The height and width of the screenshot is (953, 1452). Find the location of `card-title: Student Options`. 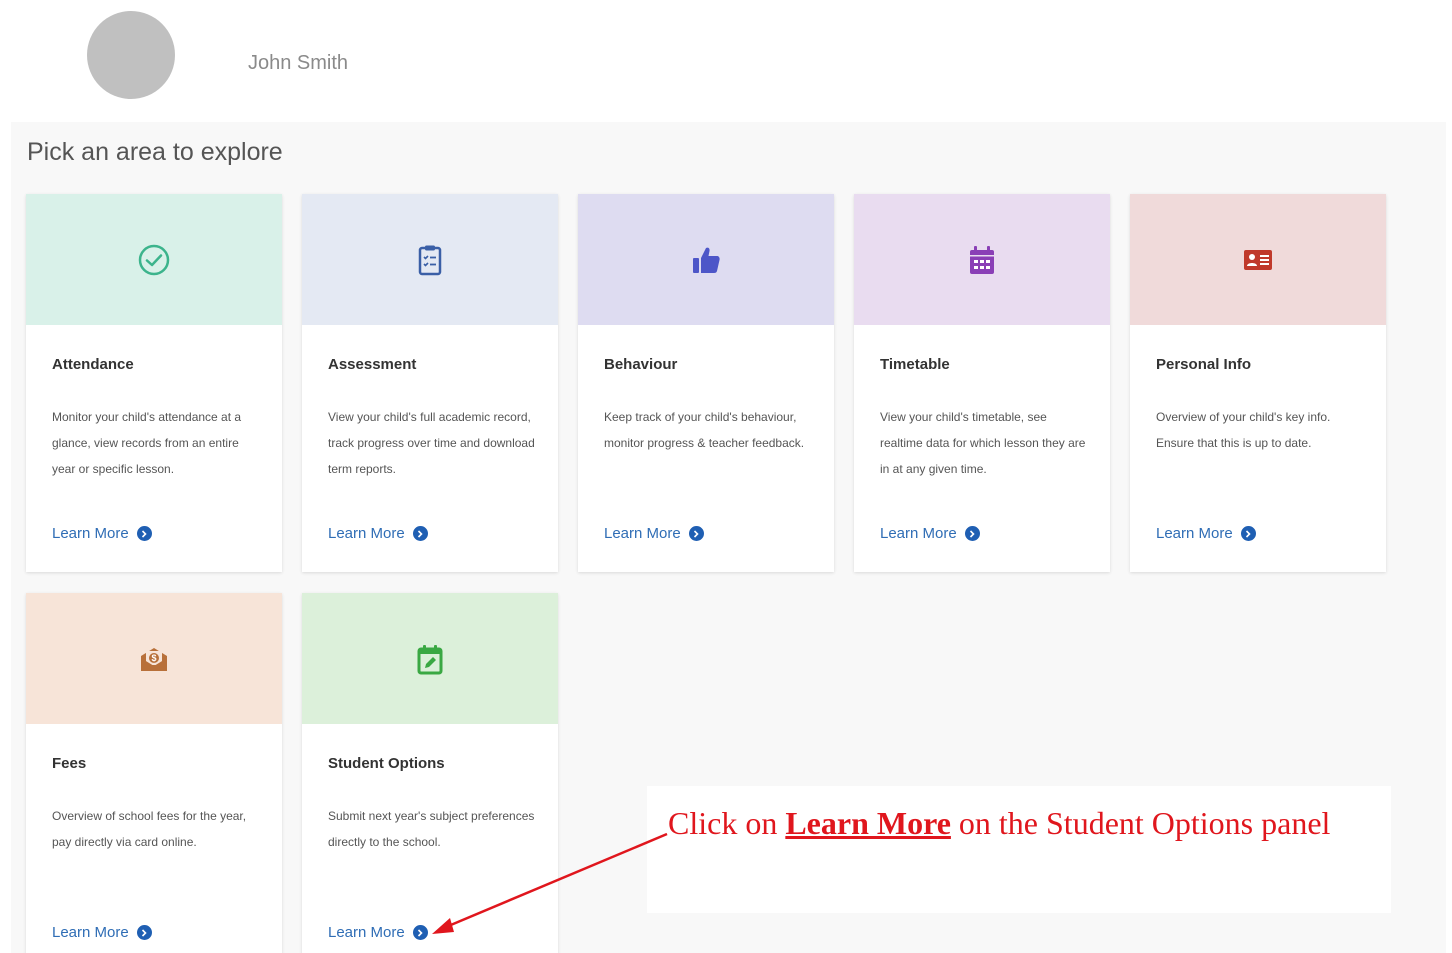

card-title: Student Options is located at coordinates (386, 763).